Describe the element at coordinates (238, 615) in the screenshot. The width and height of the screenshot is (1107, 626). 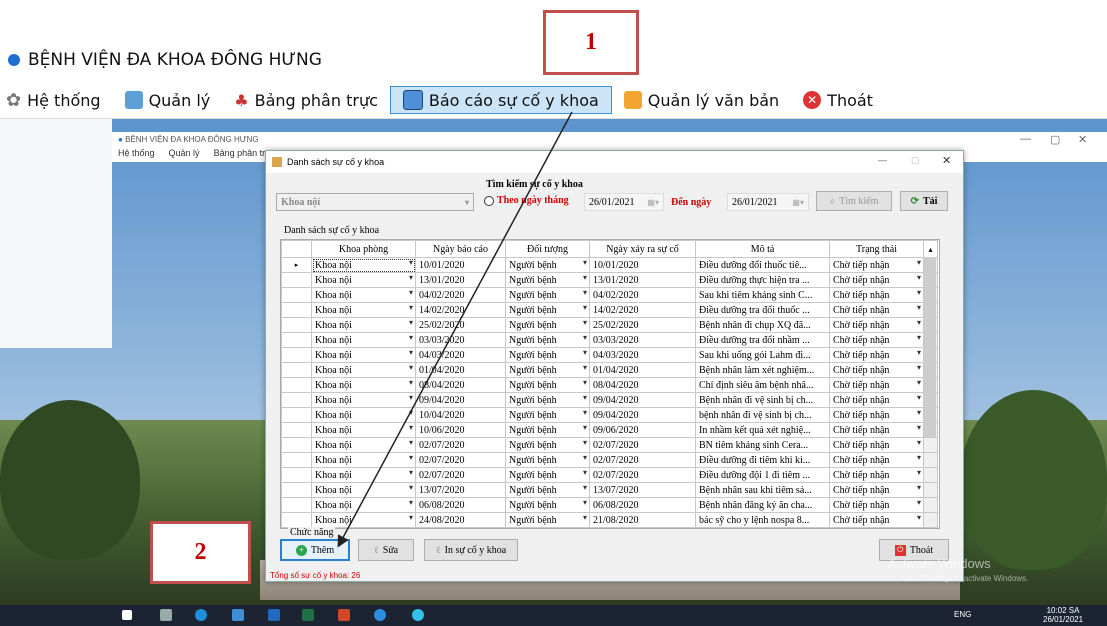
I see `store-icon` at that location.